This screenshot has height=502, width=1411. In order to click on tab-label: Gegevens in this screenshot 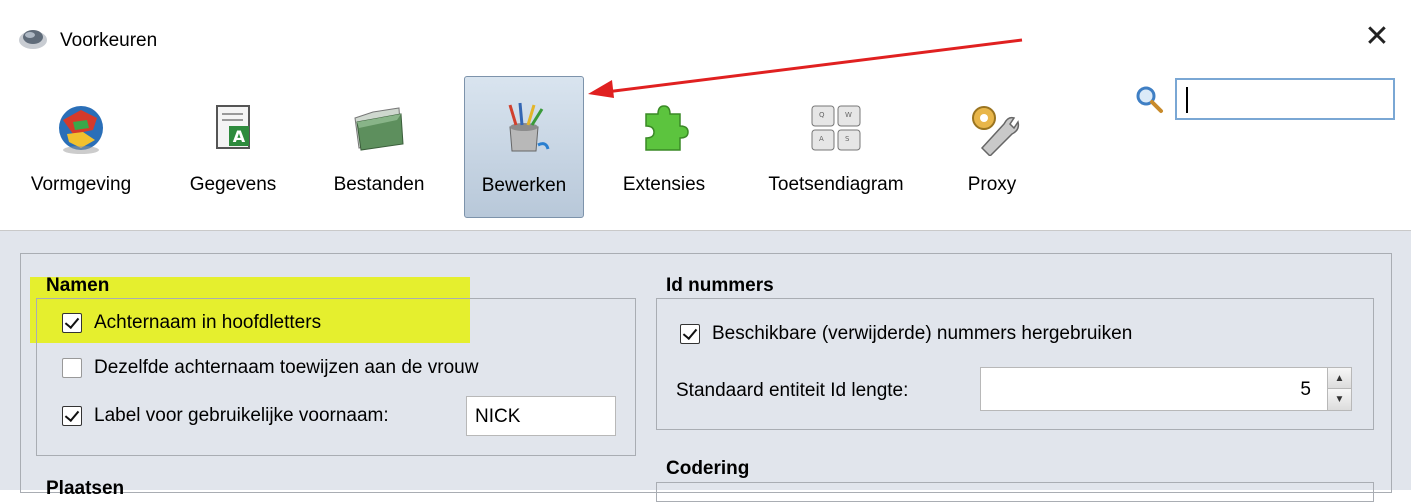, I will do `click(233, 184)`.